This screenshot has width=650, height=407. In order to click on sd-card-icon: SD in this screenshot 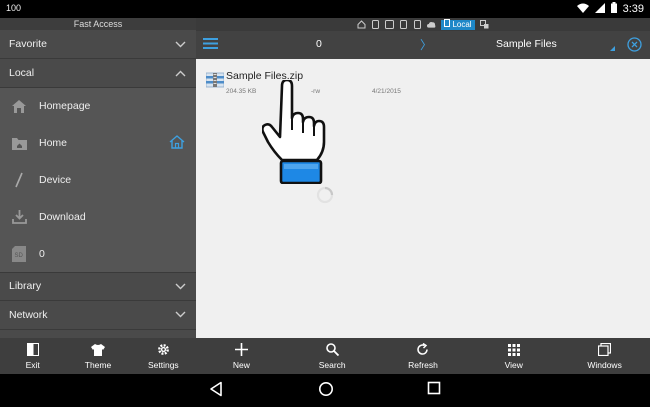, I will do `click(19, 254)`.